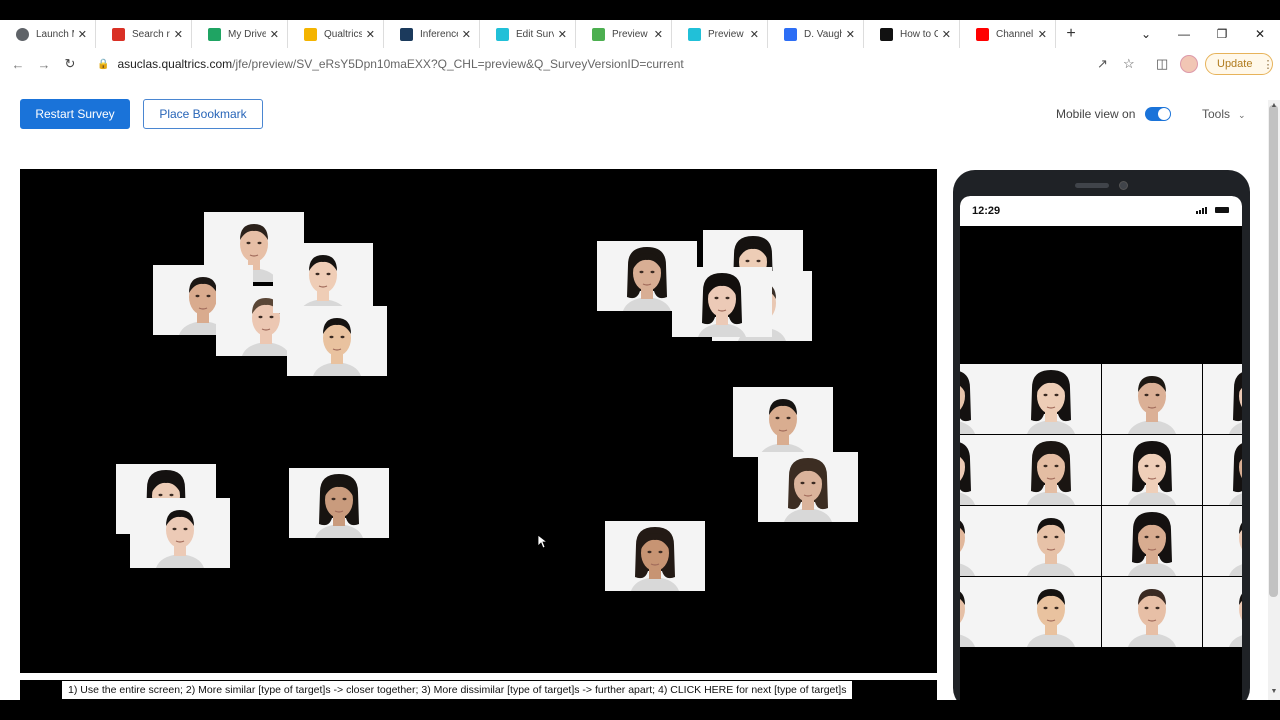 The width and height of the screenshot is (1280, 720). I want to click on close-window-button: ✕, so click(1260, 34).